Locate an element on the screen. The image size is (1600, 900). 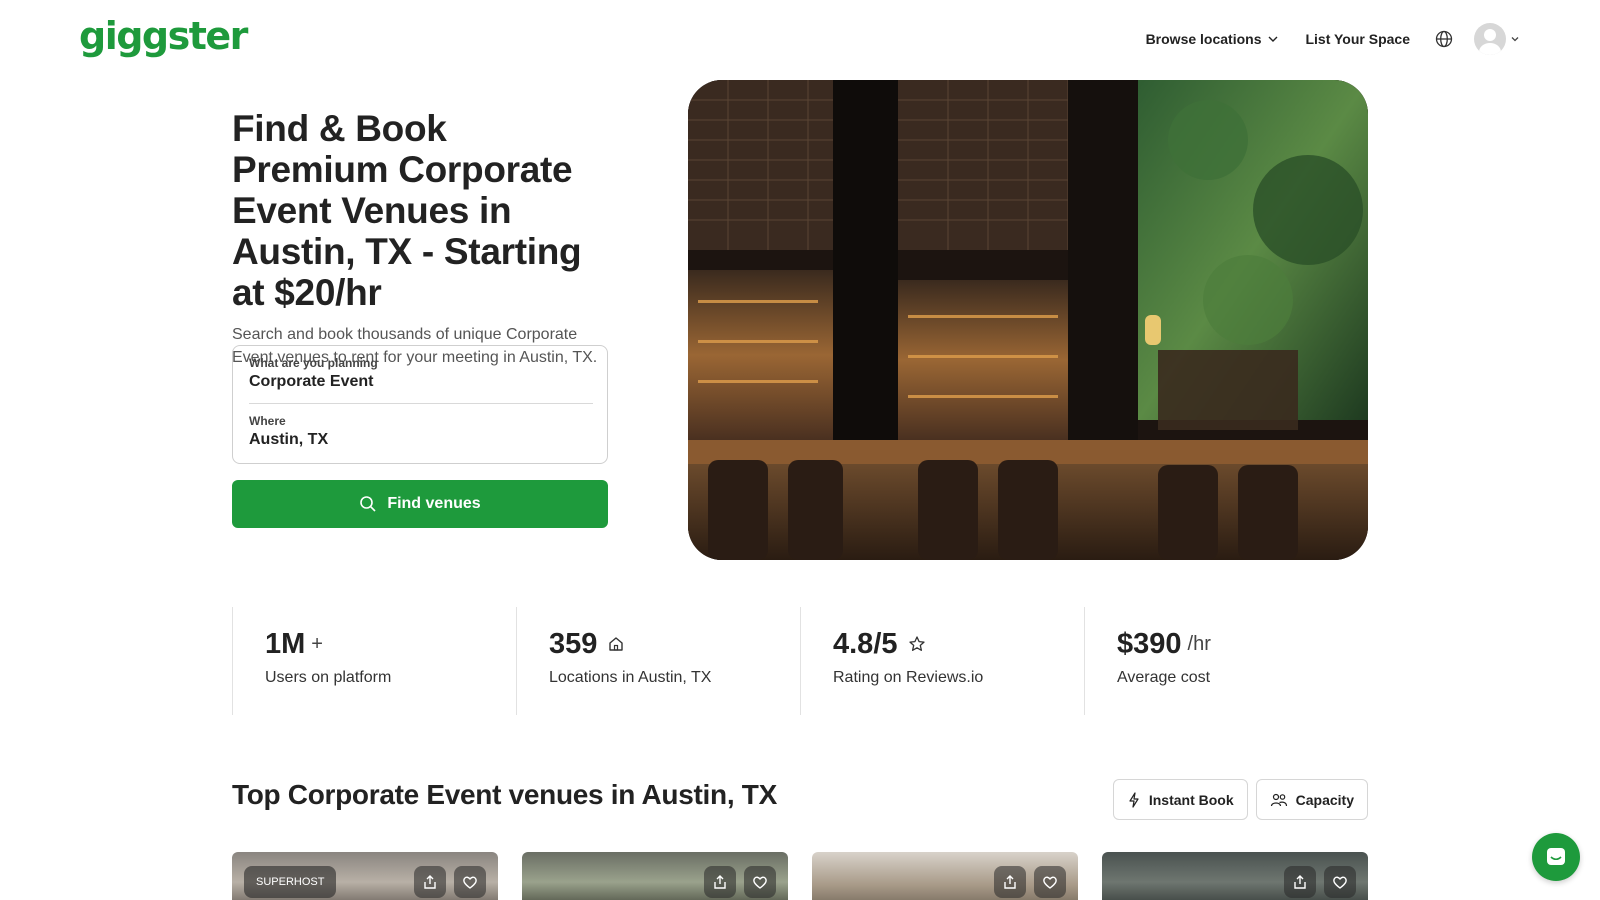
user-avatar-icon is located at coordinates (1490, 39).